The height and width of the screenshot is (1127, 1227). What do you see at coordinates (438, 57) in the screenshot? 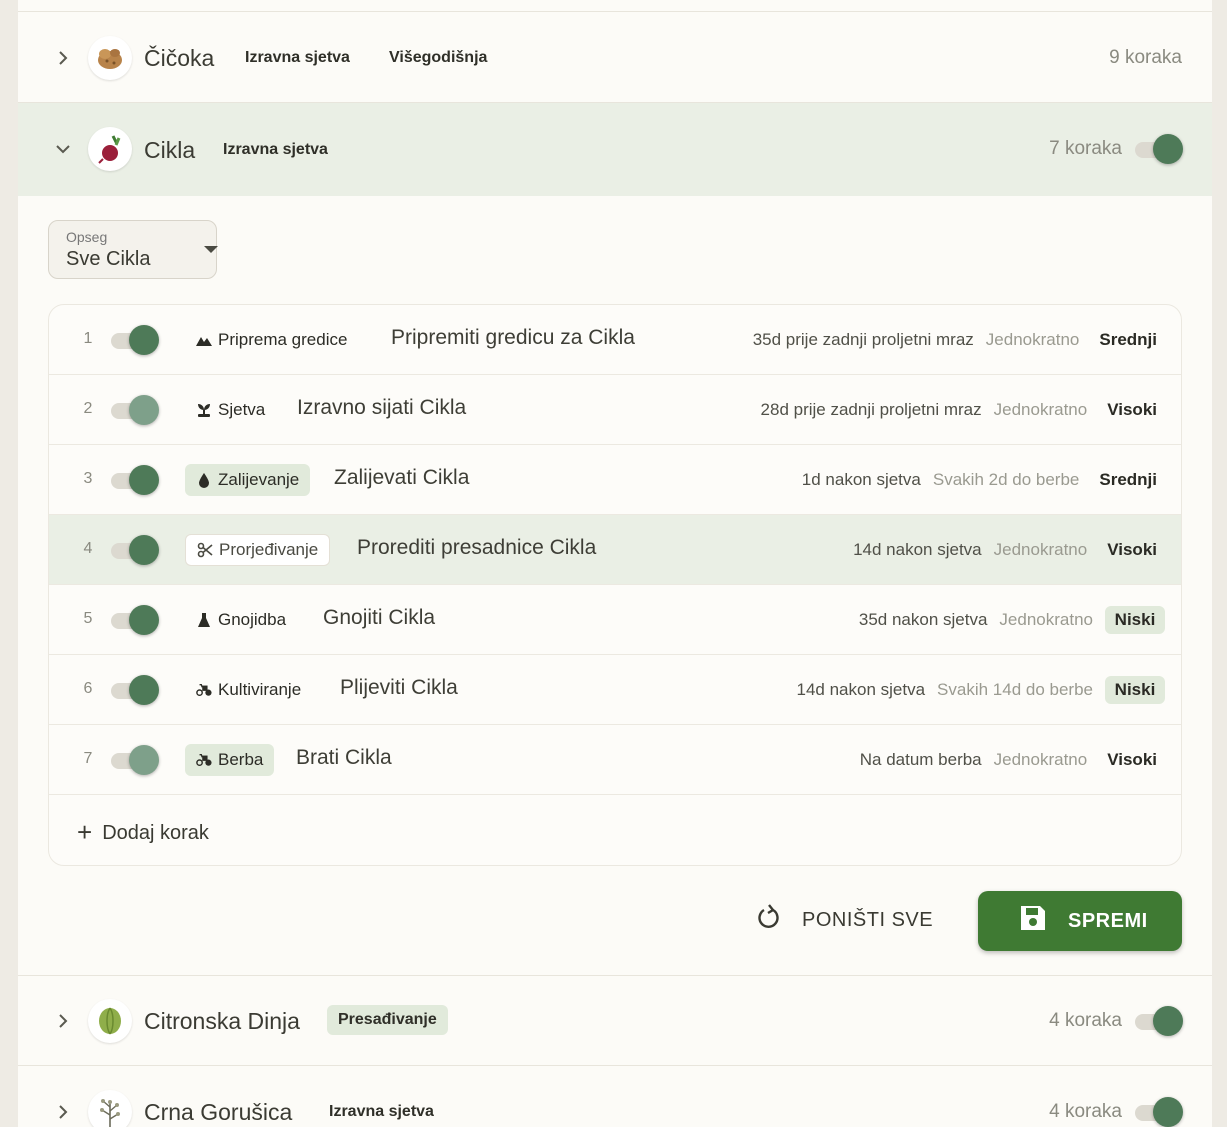
I see `crop-tag: Višegodišnja` at bounding box center [438, 57].